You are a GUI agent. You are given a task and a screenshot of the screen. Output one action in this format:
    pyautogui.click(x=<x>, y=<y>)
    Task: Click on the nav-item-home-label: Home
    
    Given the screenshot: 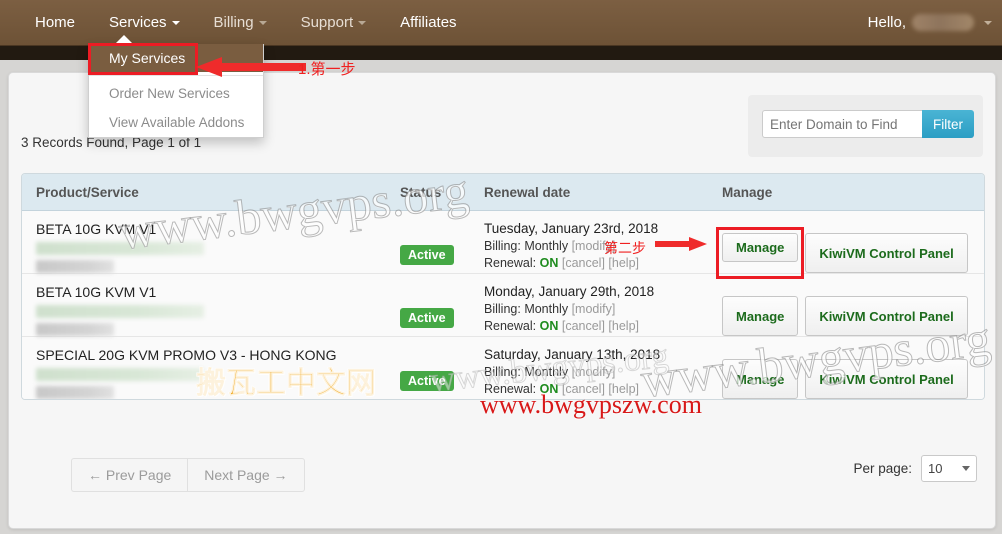 What is the action you would take?
    pyautogui.click(x=55, y=22)
    